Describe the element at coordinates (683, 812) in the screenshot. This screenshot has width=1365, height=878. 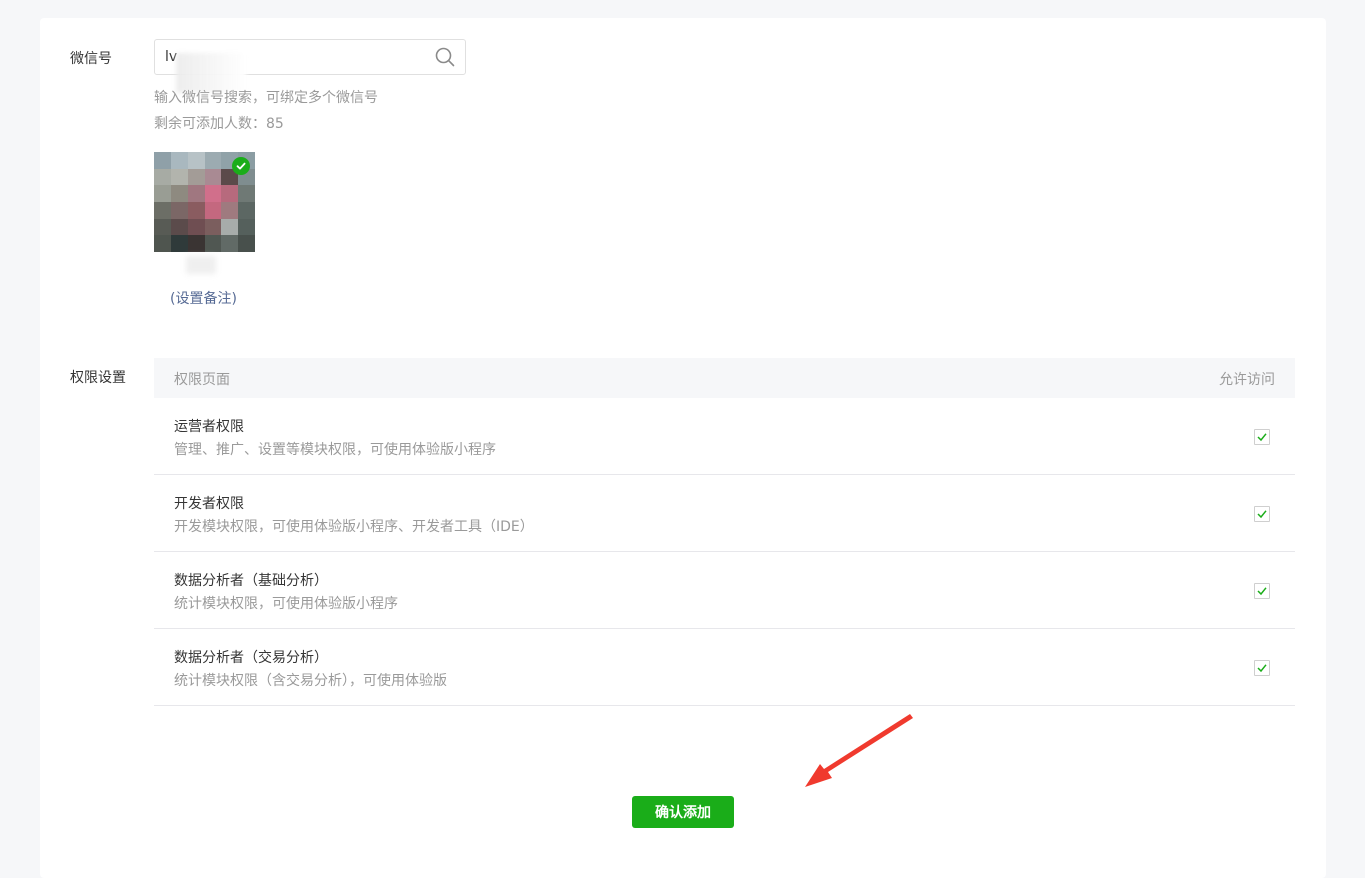
I see `confirm-add-button: 确认添加` at that location.